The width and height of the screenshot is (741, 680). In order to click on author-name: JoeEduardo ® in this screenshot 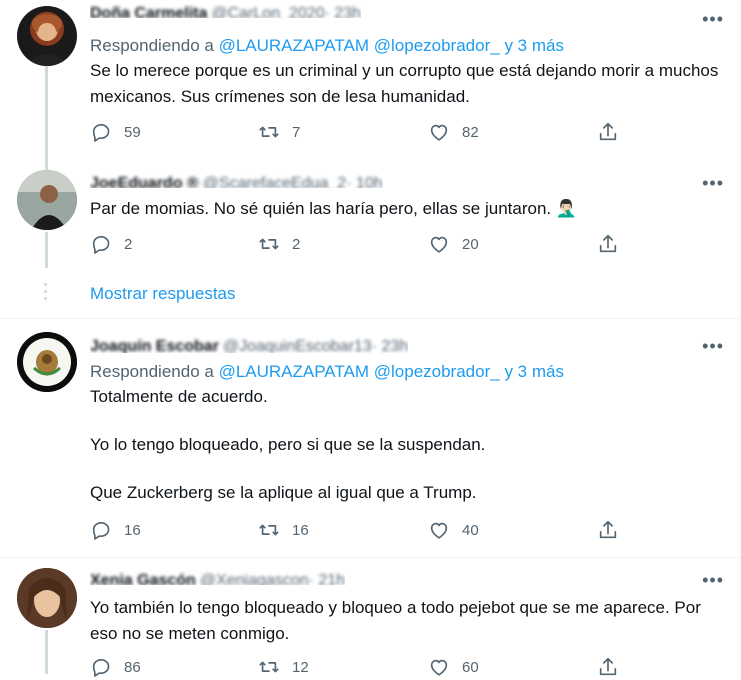, I will do `click(144, 181)`.